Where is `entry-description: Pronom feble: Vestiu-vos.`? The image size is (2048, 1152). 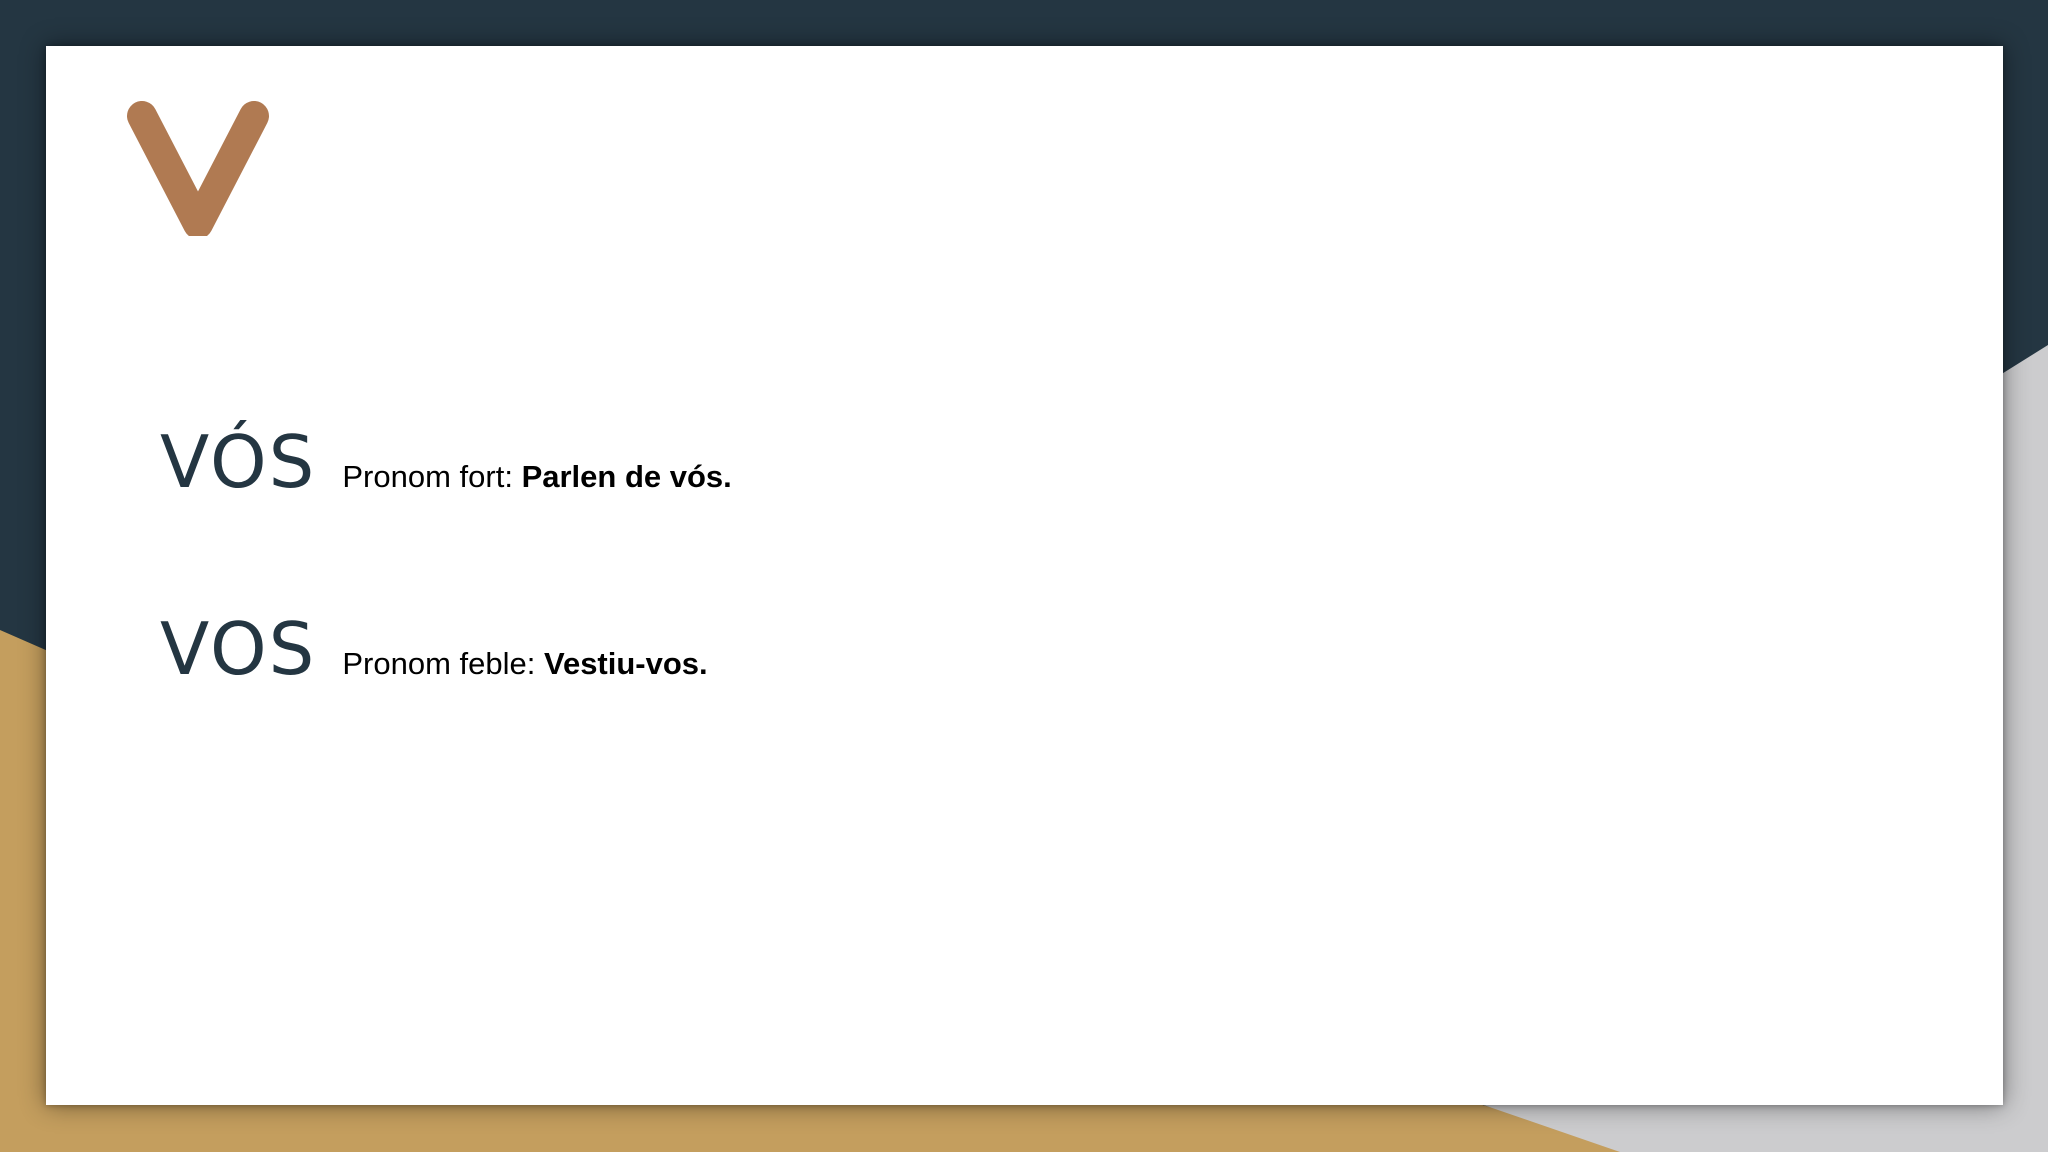 entry-description: Pronom feble: Vestiu-vos. is located at coordinates (524, 663).